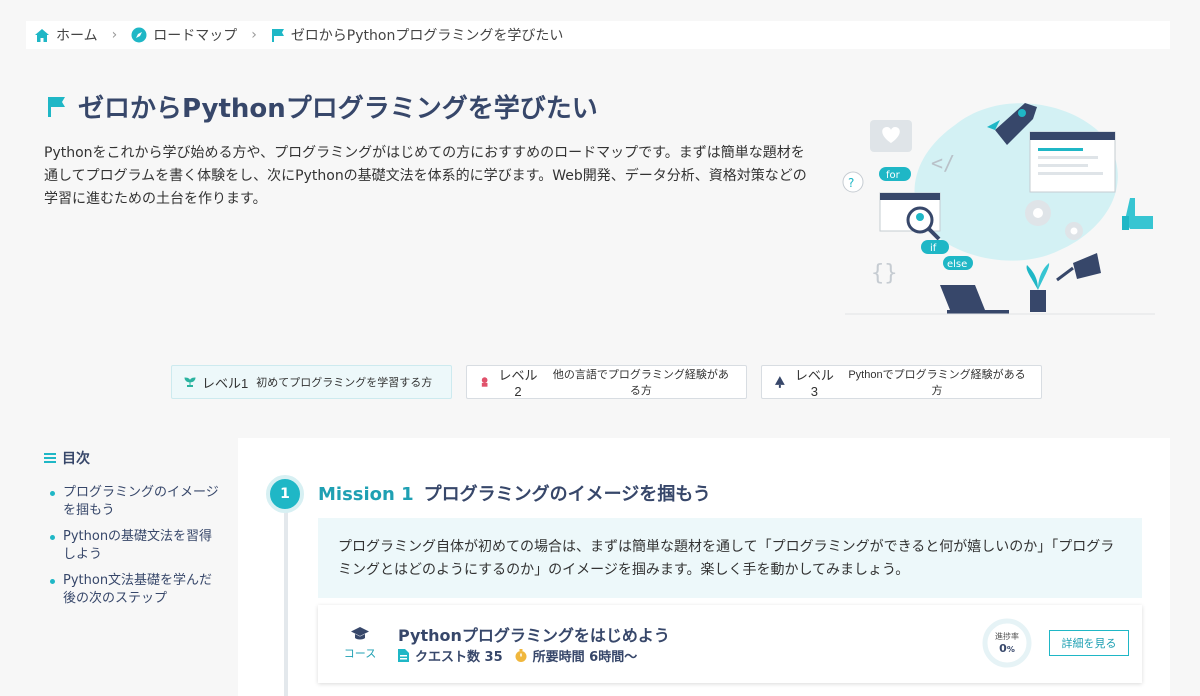  Describe the element at coordinates (403, 655) in the screenshot. I see `document-icon` at that location.